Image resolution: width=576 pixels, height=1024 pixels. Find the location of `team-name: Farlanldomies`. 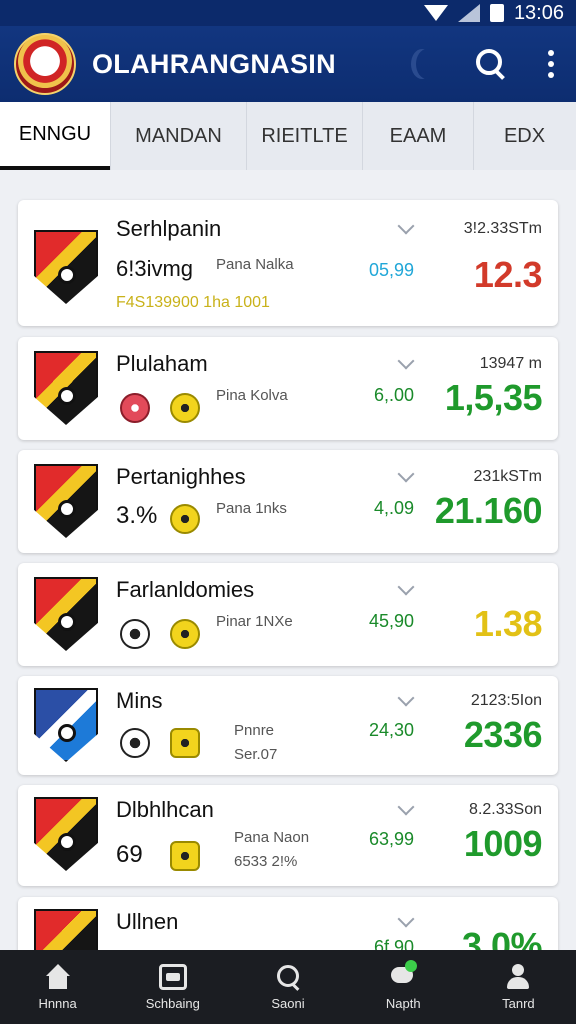

team-name: Farlanldomies is located at coordinates (185, 589).